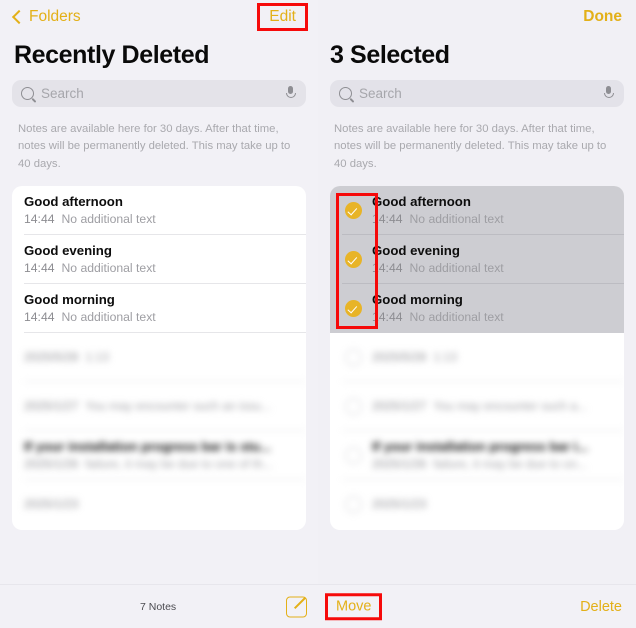 This screenshot has width=636, height=628. What do you see at coordinates (112, 55) in the screenshot?
I see `page-title-recently-deleted: Recently Deleted` at bounding box center [112, 55].